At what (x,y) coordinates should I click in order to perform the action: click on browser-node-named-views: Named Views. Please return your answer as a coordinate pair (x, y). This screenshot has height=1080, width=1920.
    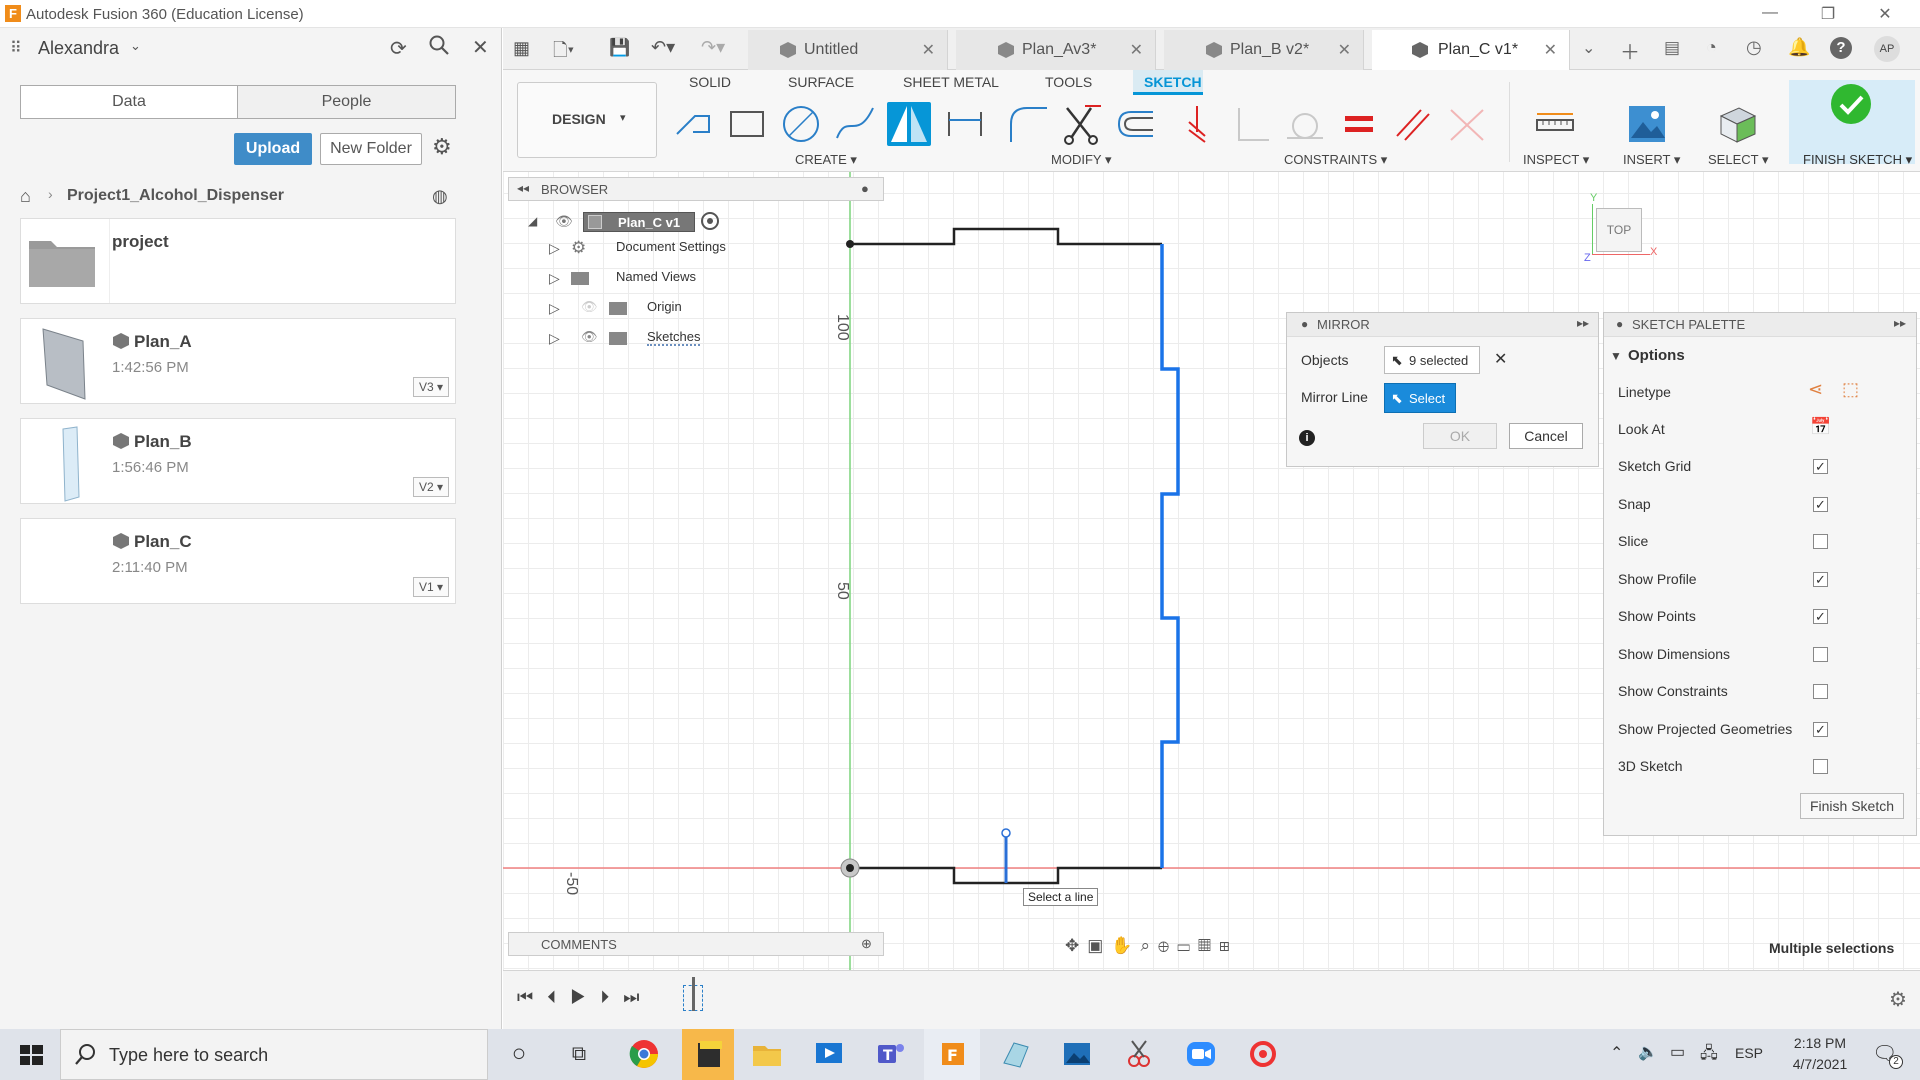
    Looking at the image, I should click on (656, 276).